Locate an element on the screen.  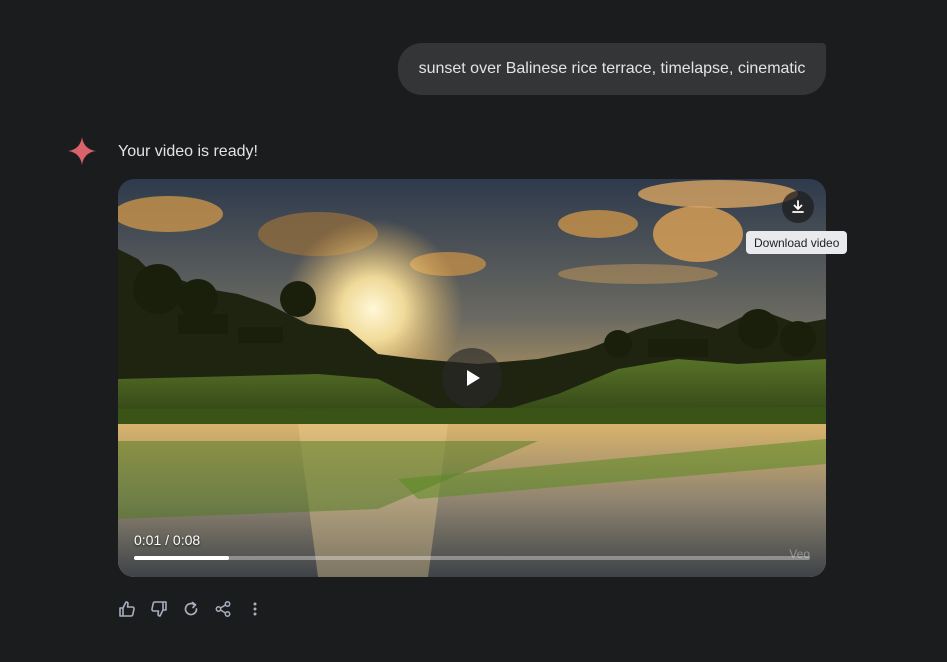
more-options-button is located at coordinates (255, 609).